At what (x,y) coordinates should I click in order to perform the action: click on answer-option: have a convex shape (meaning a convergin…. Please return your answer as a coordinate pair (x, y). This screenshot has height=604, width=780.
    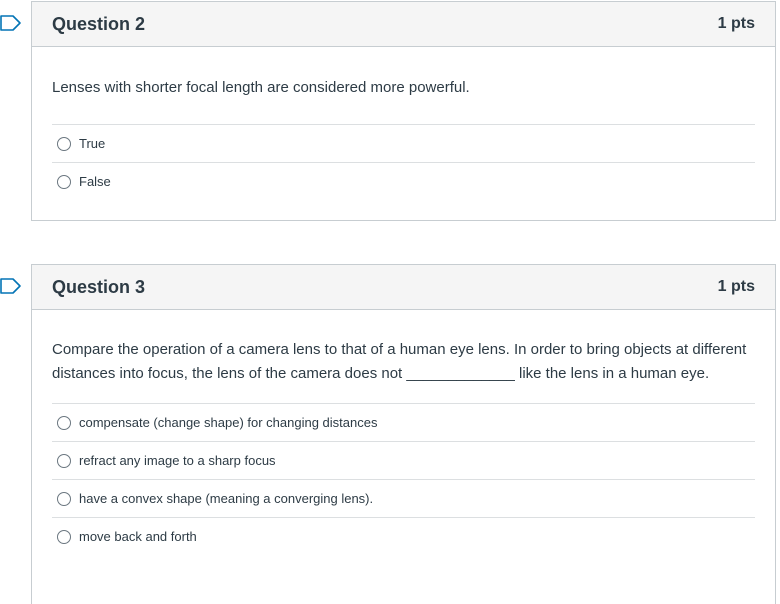
    Looking at the image, I should click on (403, 499).